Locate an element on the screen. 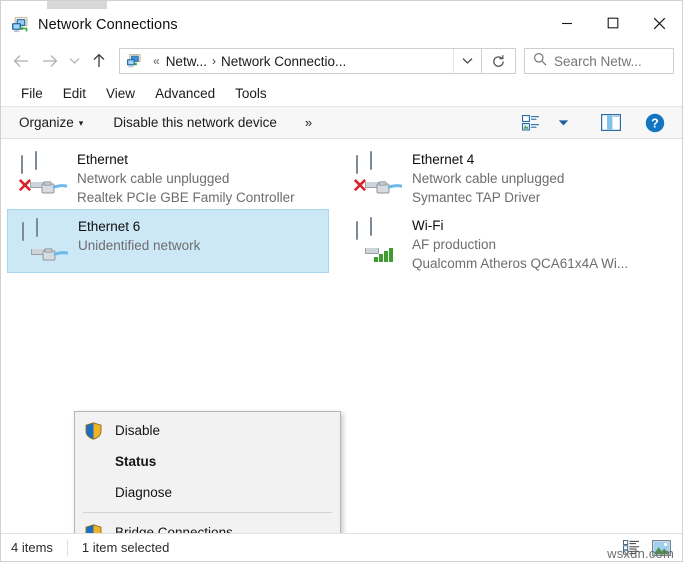  change-view-dropdown-chevron-down-icon is located at coordinates (563, 123).